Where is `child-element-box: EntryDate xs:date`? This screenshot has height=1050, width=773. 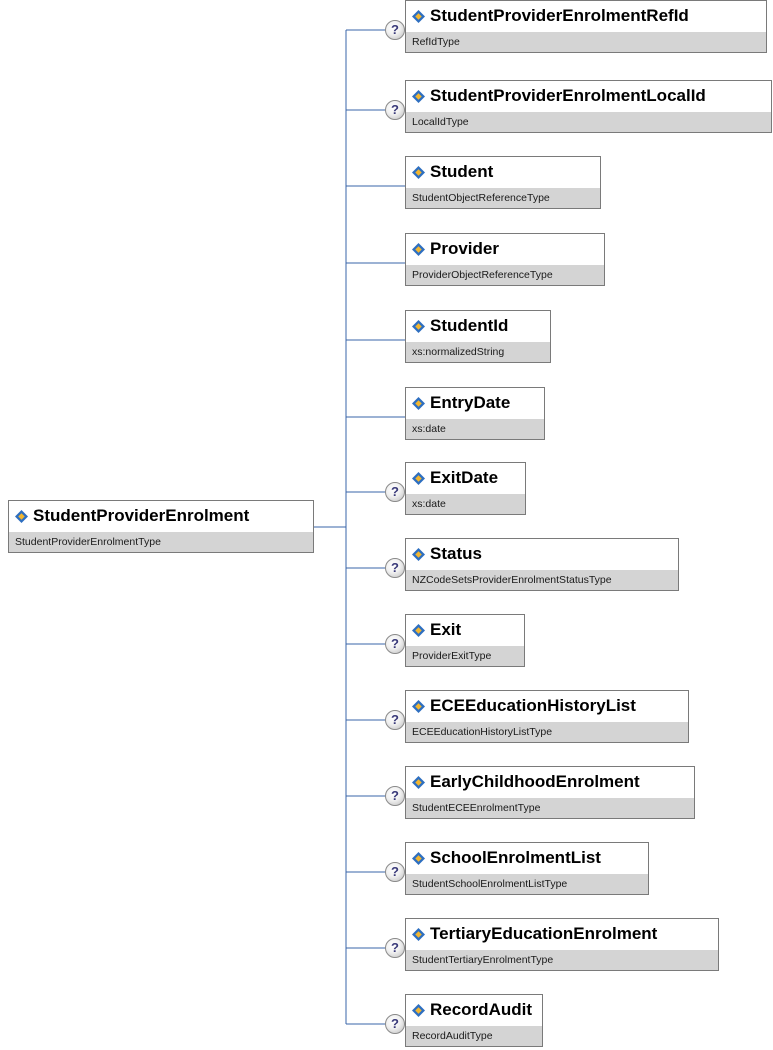 child-element-box: EntryDate xs:date is located at coordinates (475, 413).